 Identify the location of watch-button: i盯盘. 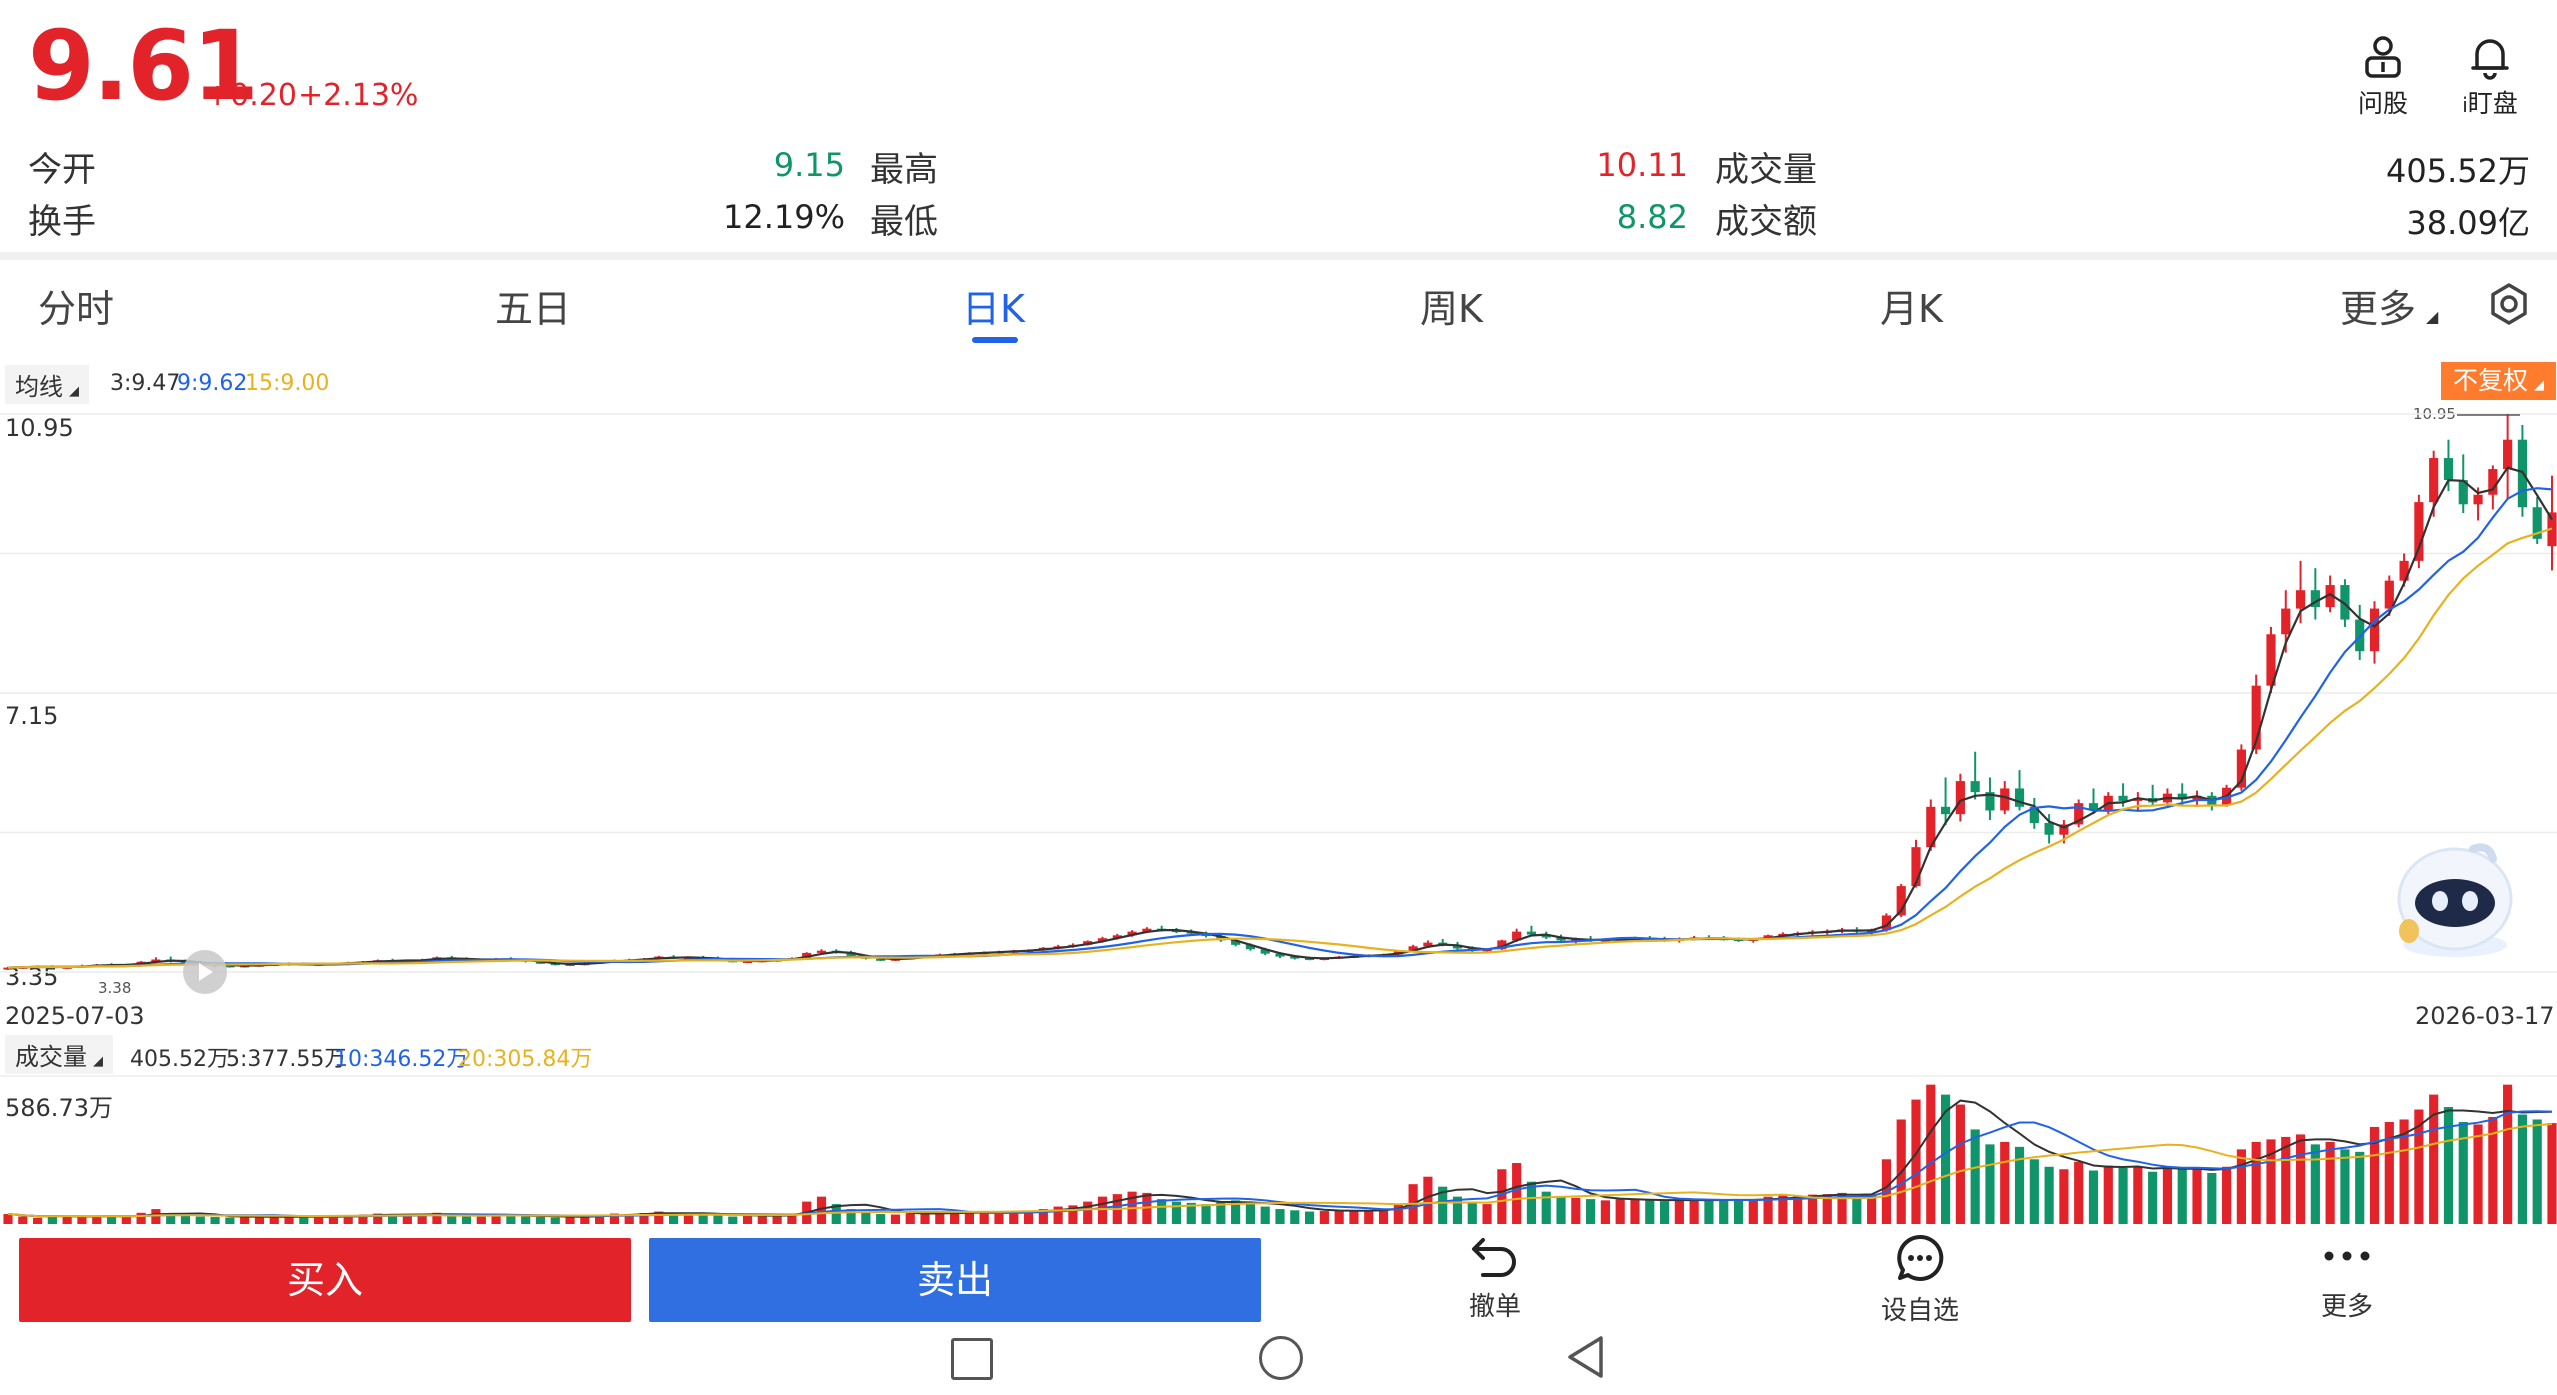
(2490, 77).